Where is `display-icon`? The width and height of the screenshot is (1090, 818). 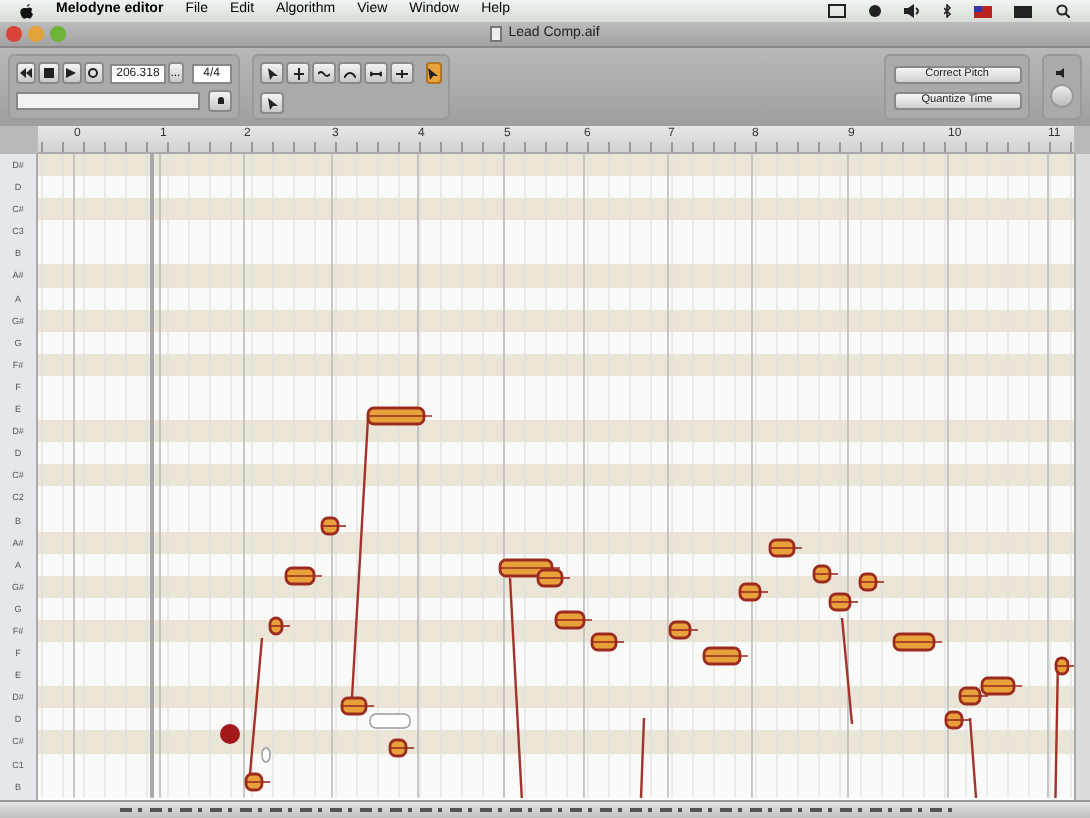 display-icon is located at coordinates (837, 11).